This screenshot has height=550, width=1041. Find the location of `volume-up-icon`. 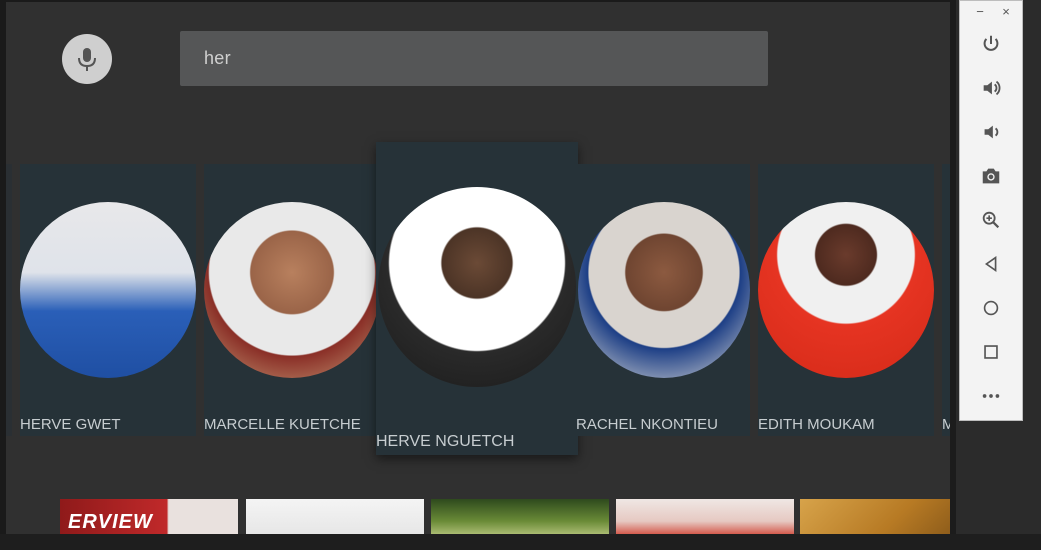

volume-up-icon is located at coordinates (992, 88).